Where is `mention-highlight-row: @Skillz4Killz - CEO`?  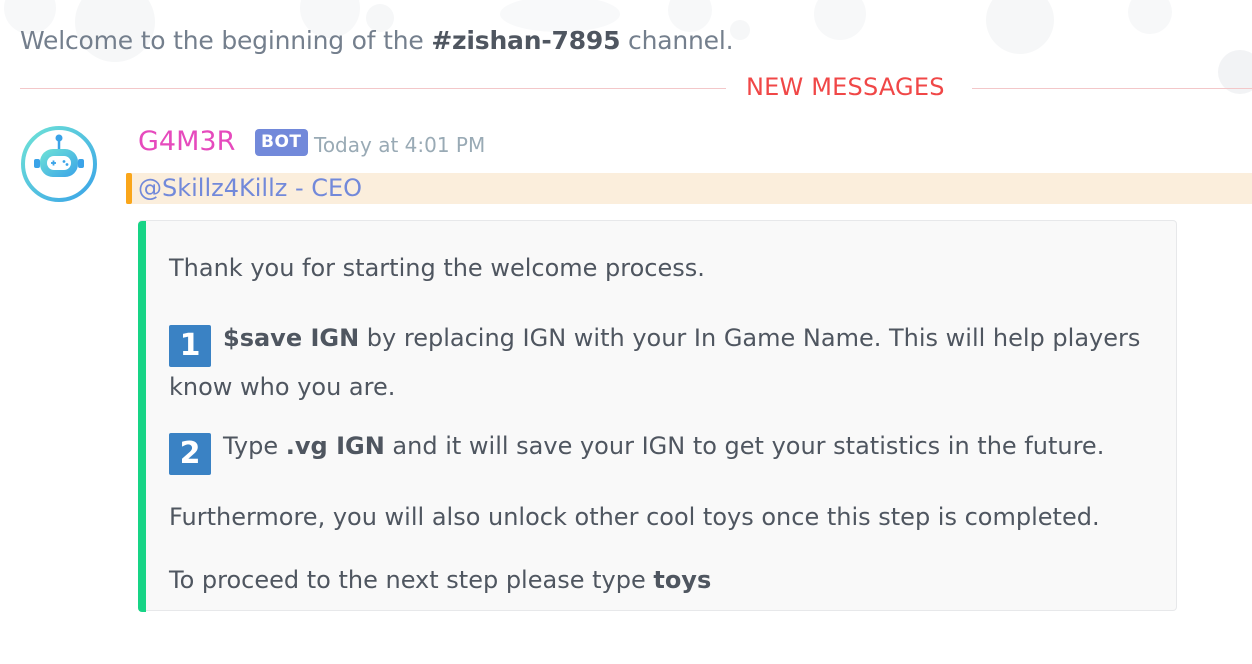
mention-highlight-row: @Skillz4Killz - CEO is located at coordinates (689, 188).